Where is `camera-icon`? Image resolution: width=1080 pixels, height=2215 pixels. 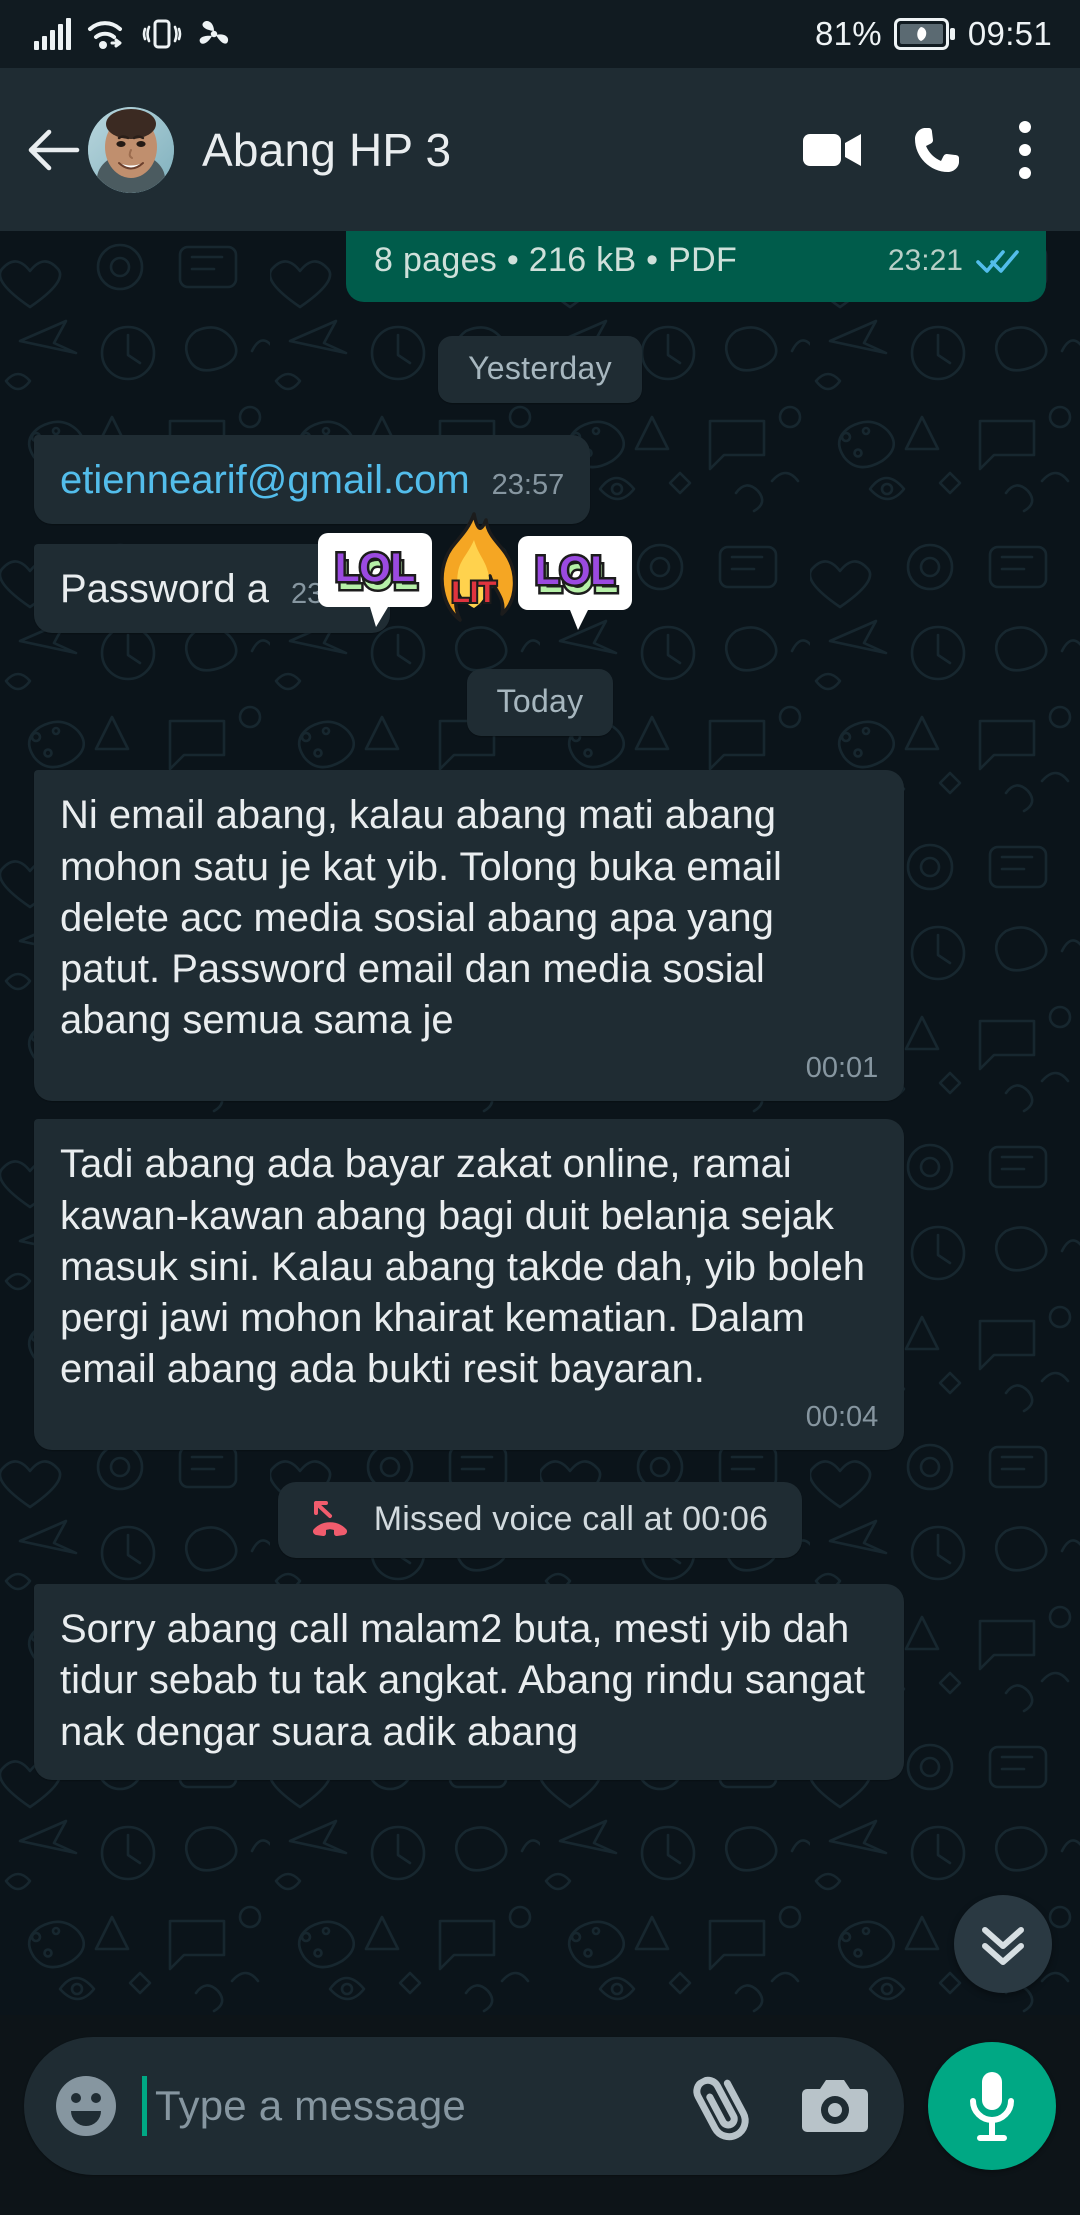
camera-icon is located at coordinates (835, 2106).